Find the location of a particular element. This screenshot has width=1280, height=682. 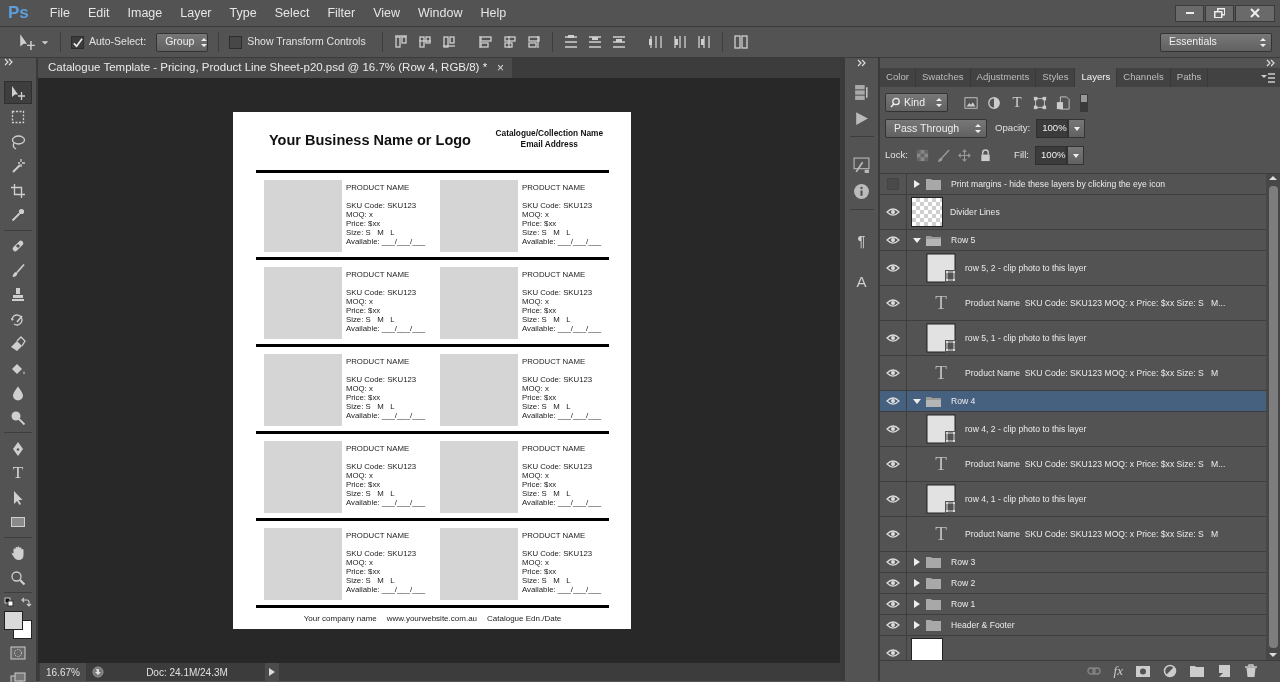

email-address: Email Address is located at coordinates (549, 144).